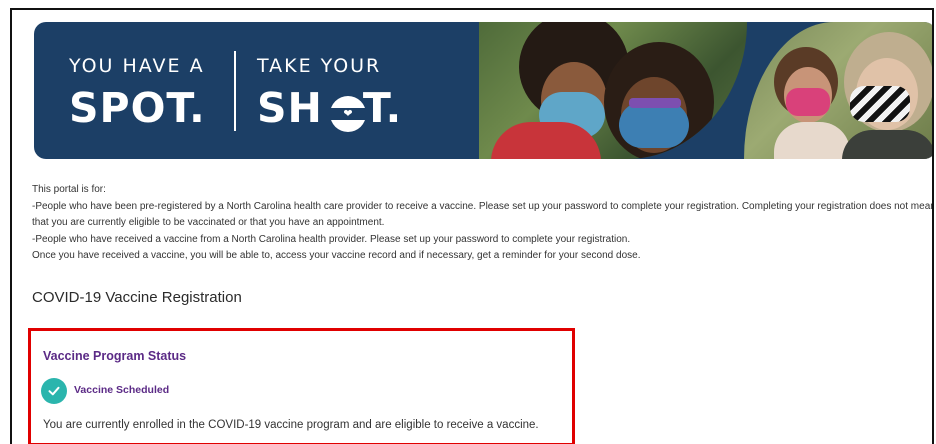 The image size is (936, 444). Describe the element at coordinates (348, 114) in the screenshot. I see `bandage-heart-icon: ❤` at that location.